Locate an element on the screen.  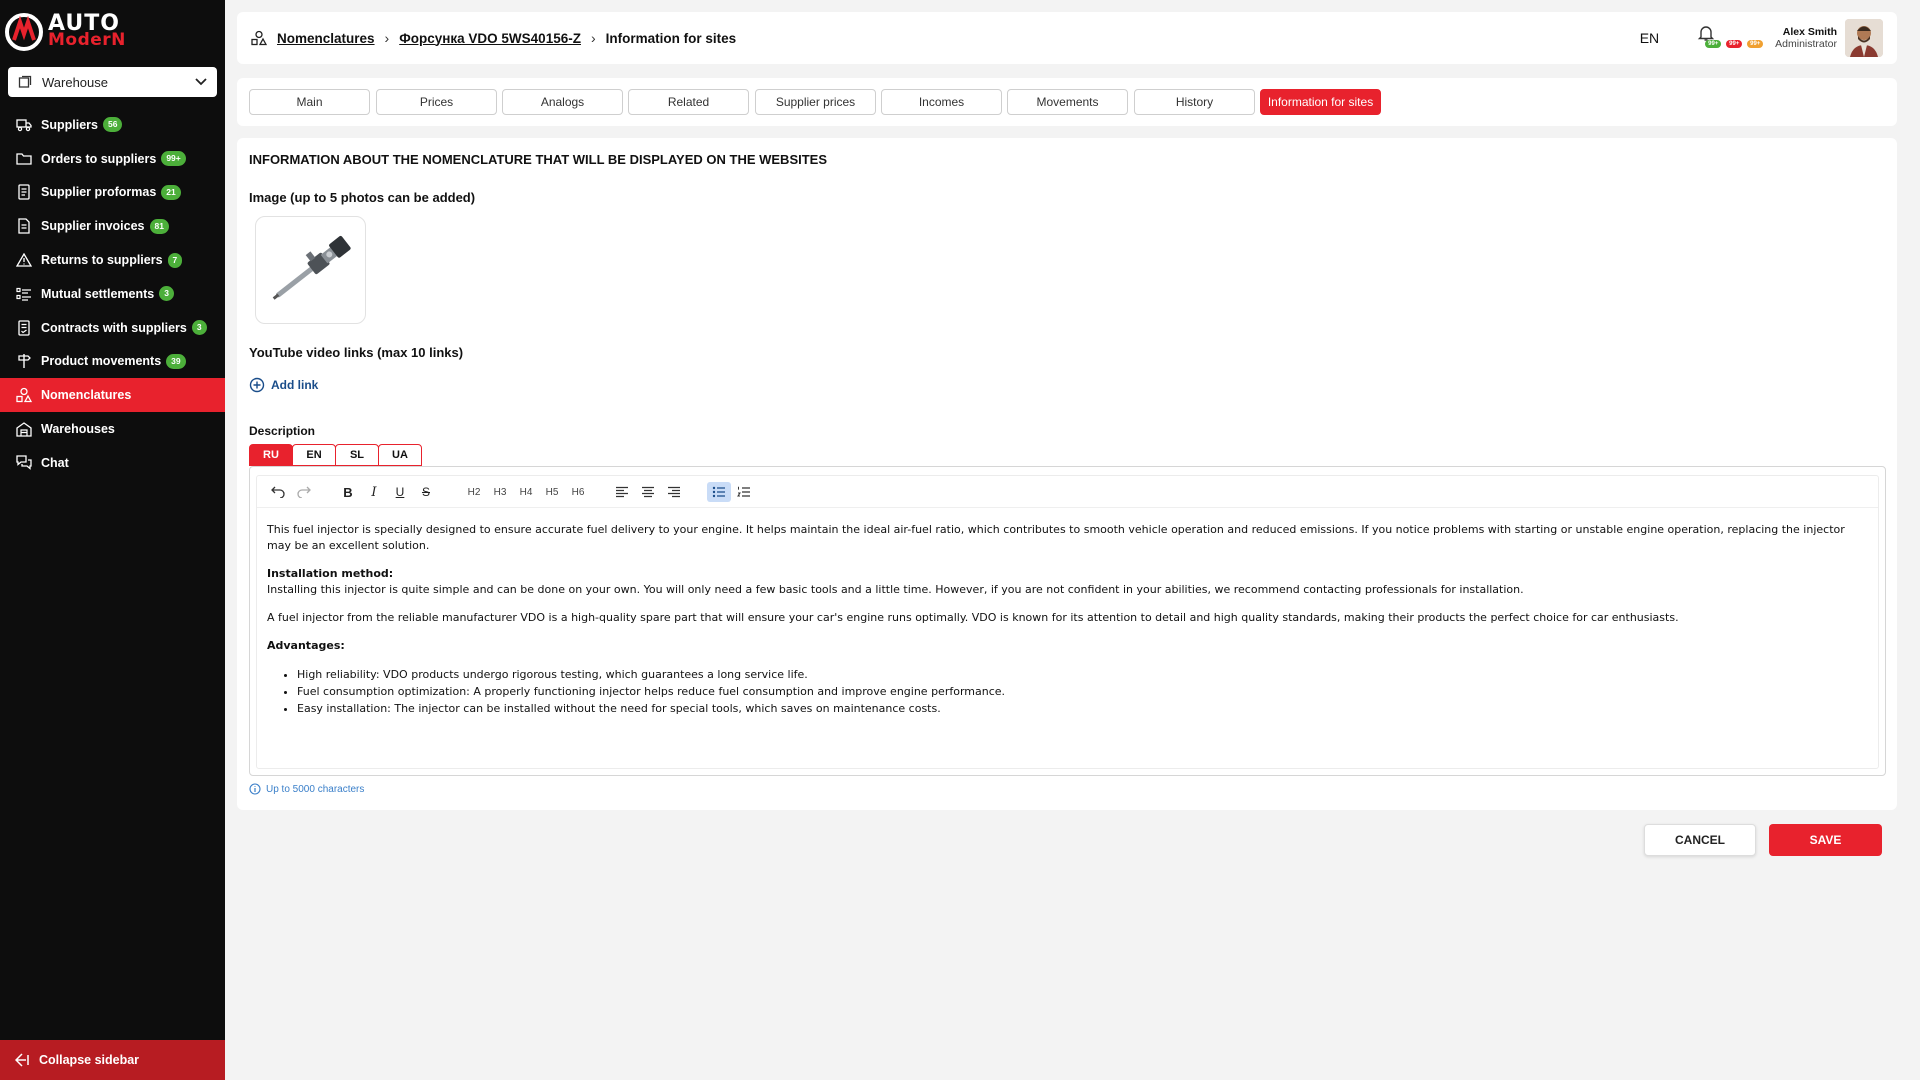
tab-incomes: Incomes is located at coordinates (941, 102).